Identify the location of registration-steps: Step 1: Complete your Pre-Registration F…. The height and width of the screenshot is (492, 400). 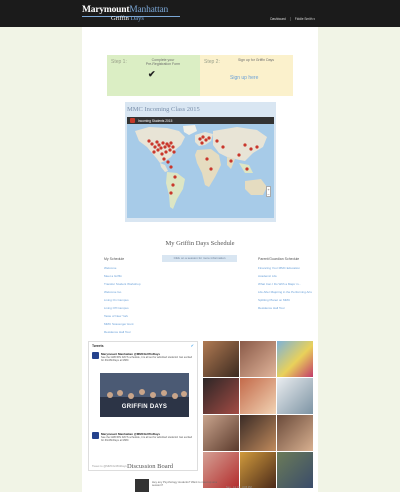
(200, 75).